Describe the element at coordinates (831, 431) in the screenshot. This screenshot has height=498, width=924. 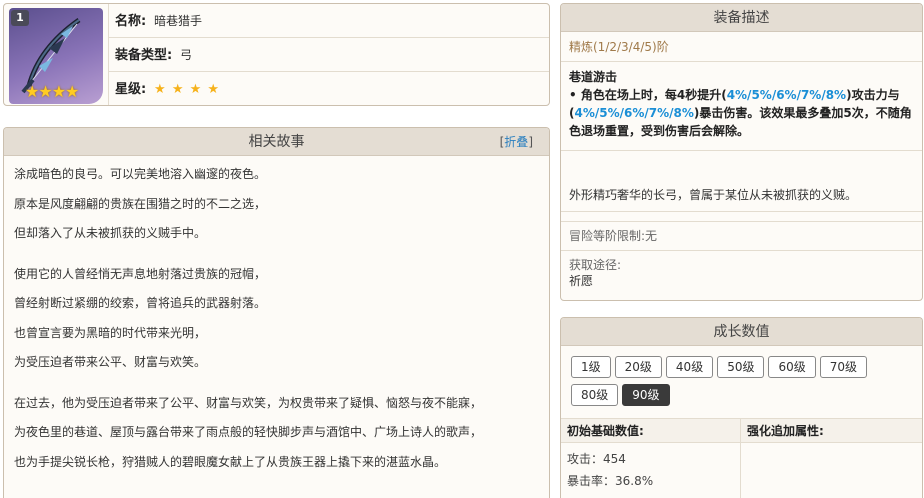
I see `bonus-stats-header: 强化追加属性:` at that location.